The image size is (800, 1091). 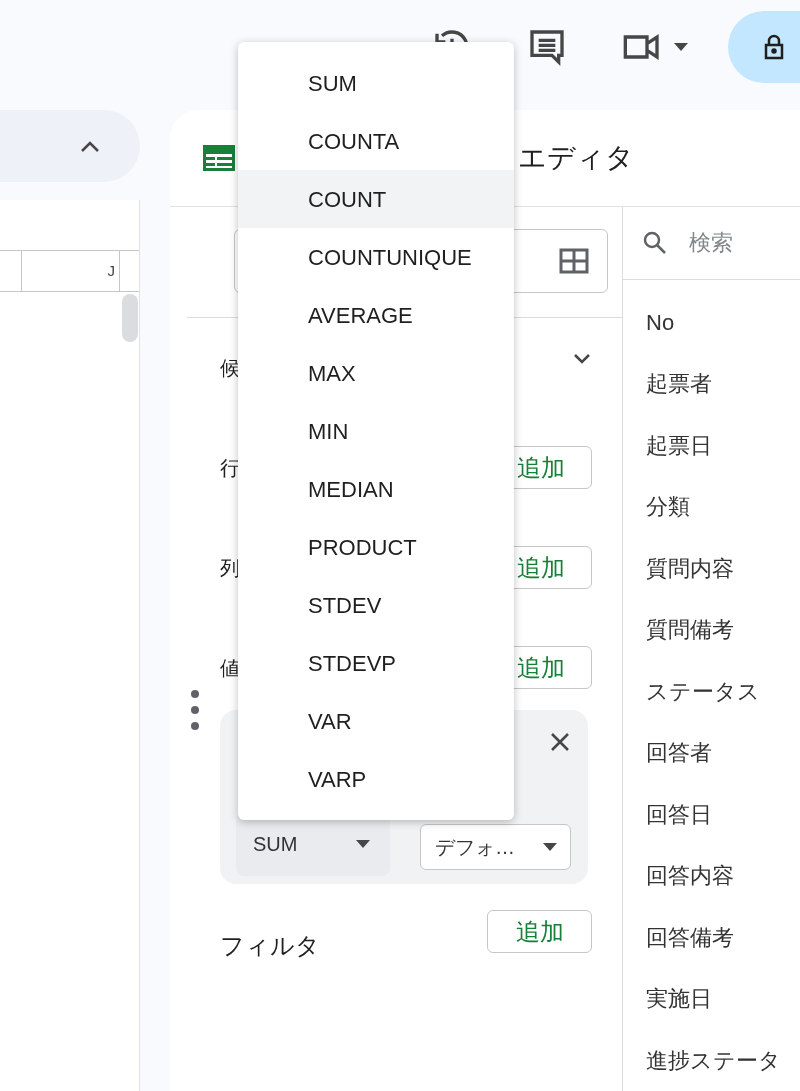 What do you see at coordinates (376, 141) in the screenshot?
I see `menu-item: COUNTA` at bounding box center [376, 141].